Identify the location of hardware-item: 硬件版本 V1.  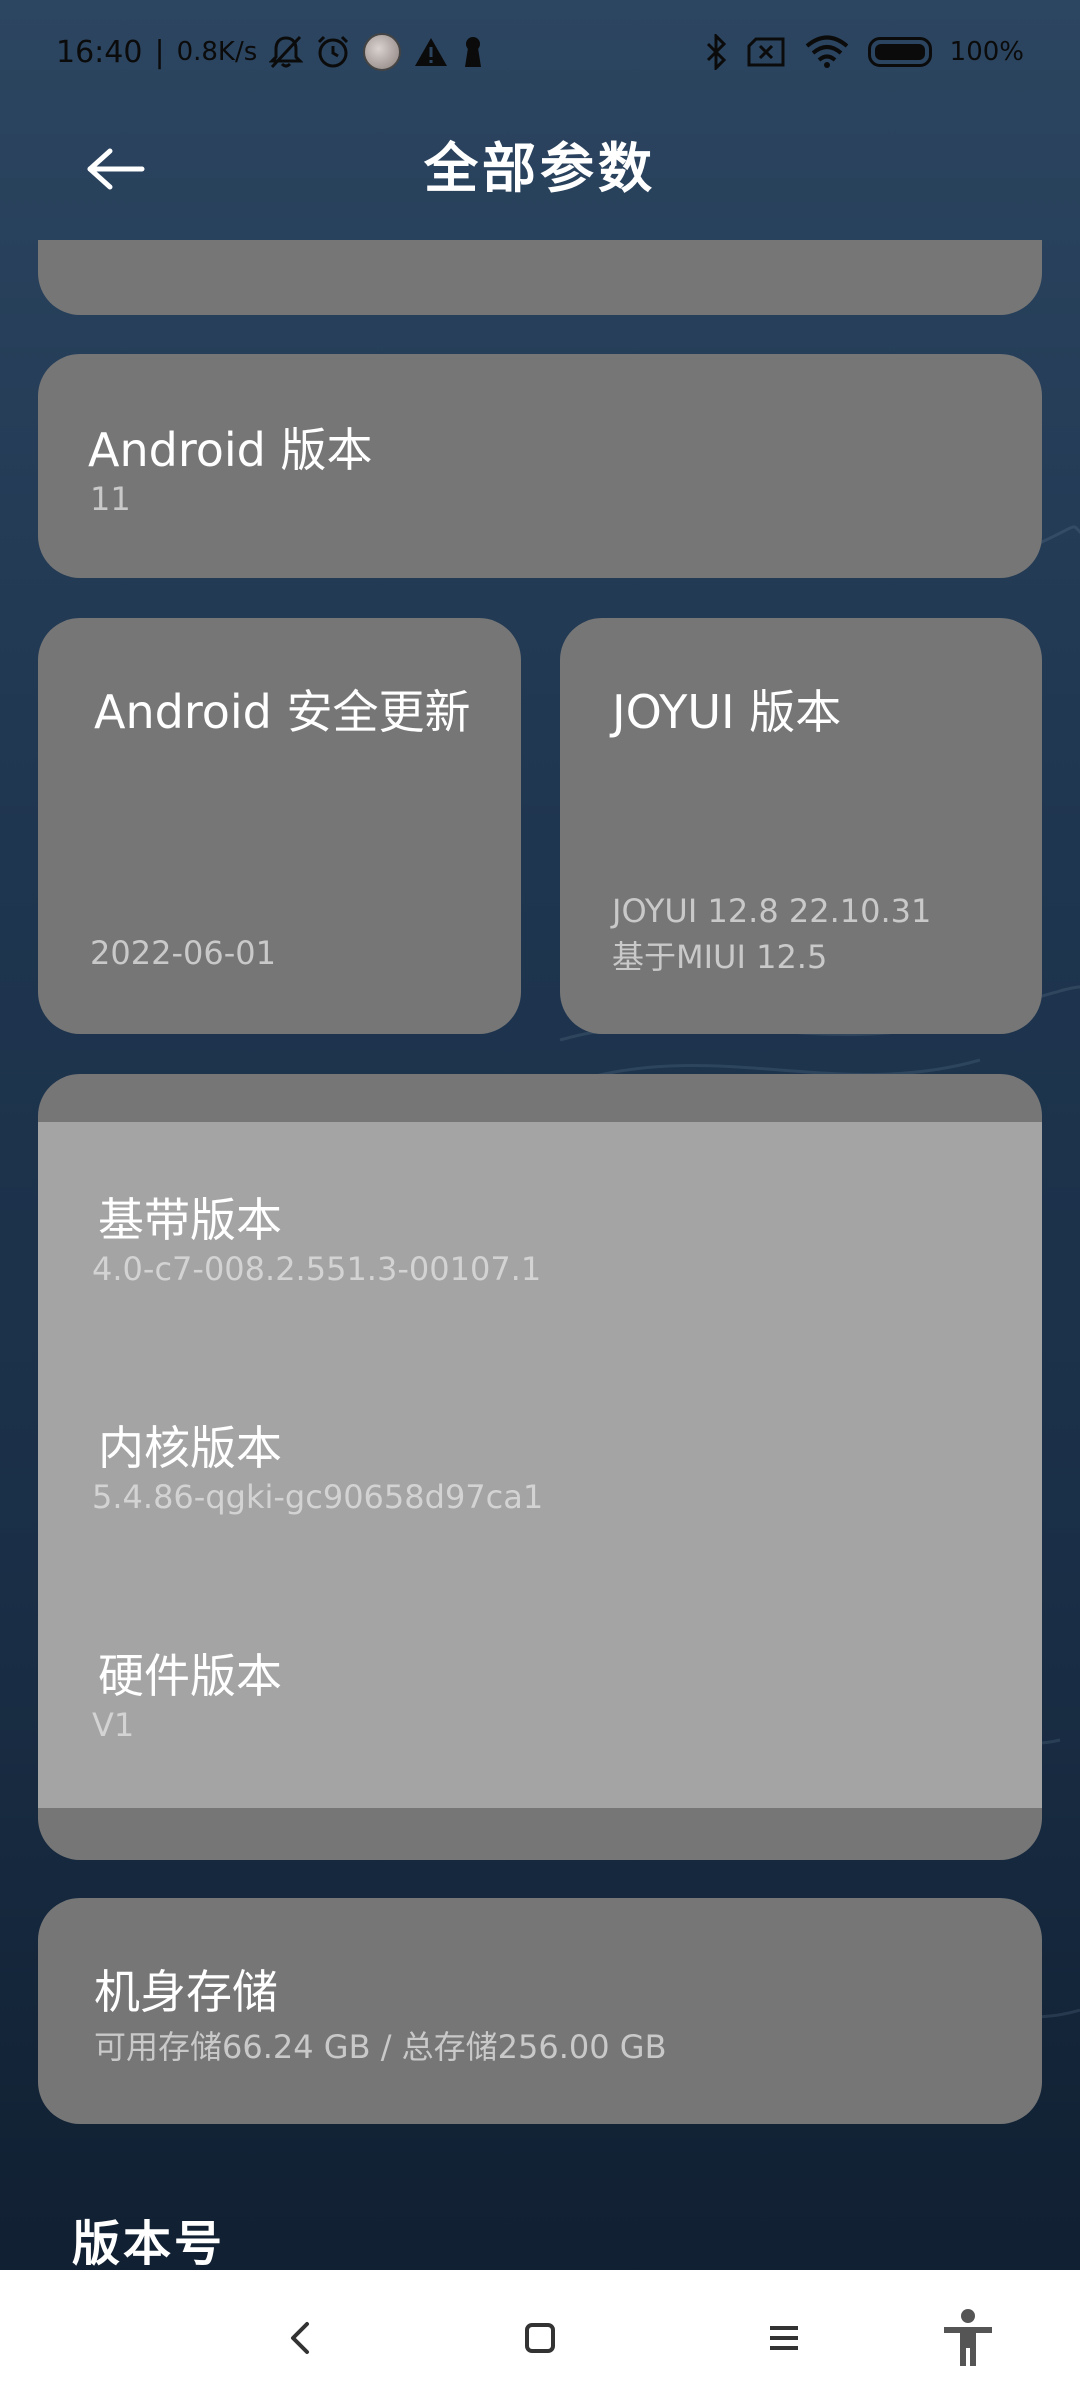
(540, 1692).